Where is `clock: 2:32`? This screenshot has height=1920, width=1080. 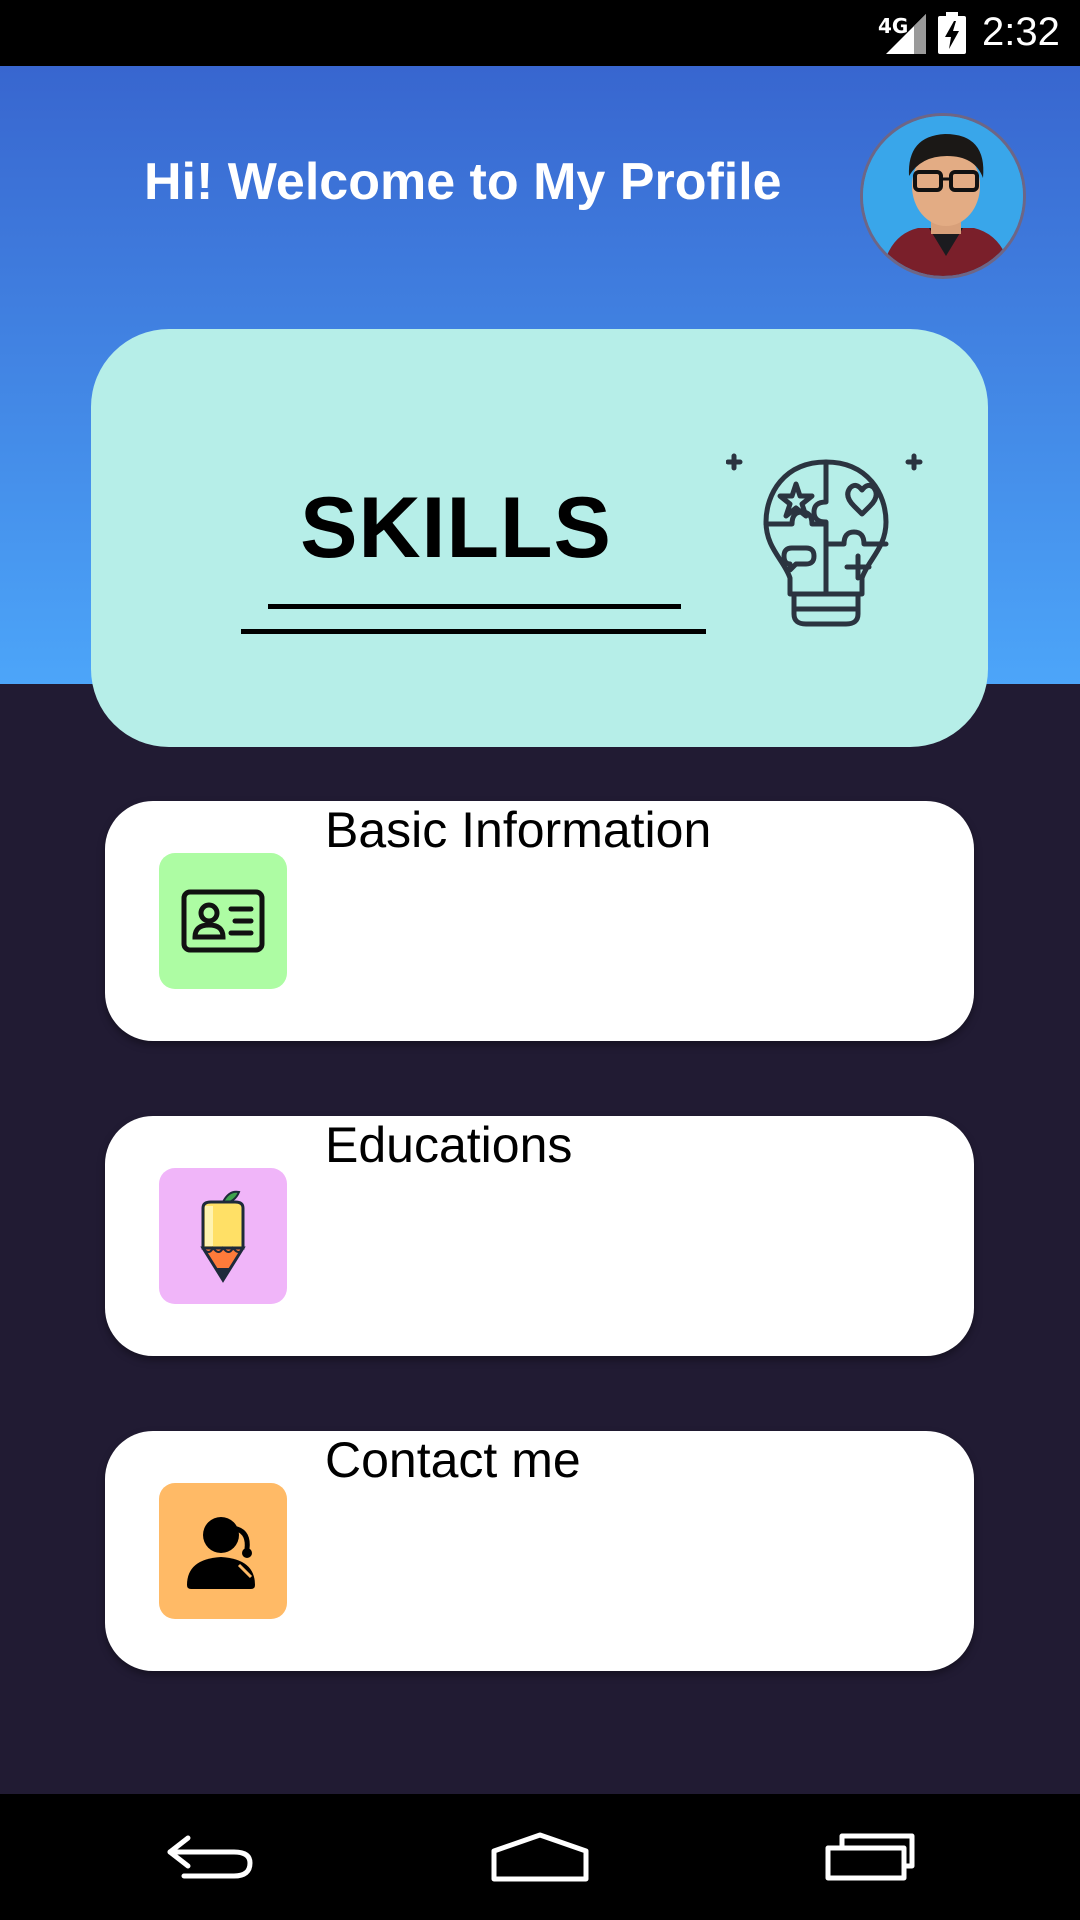 clock: 2:32 is located at coordinates (1021, 32).